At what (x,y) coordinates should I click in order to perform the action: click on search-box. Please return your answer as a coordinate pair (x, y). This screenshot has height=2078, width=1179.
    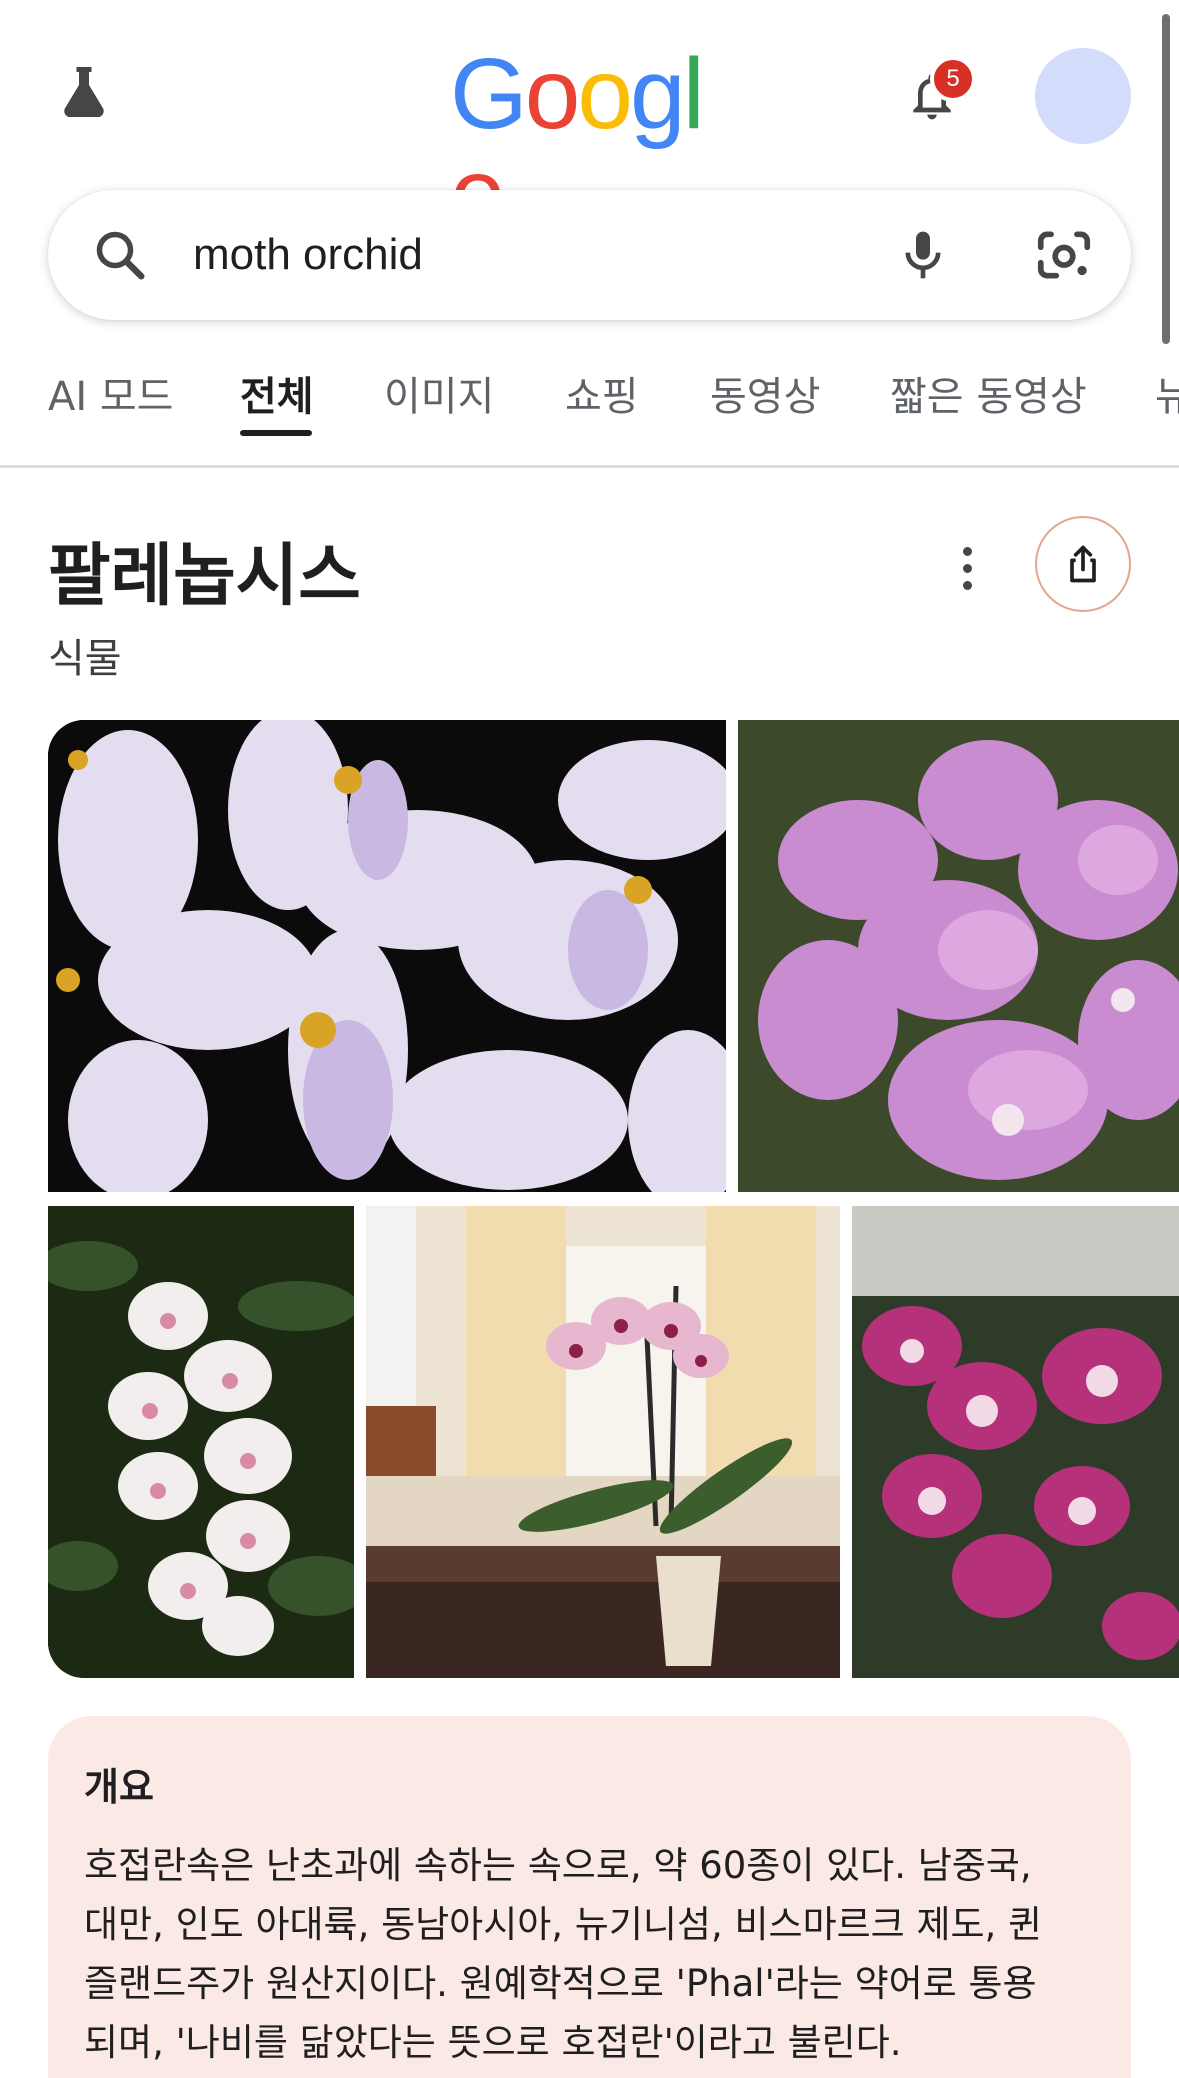
    Looking at the image, I should click on (589, 255).